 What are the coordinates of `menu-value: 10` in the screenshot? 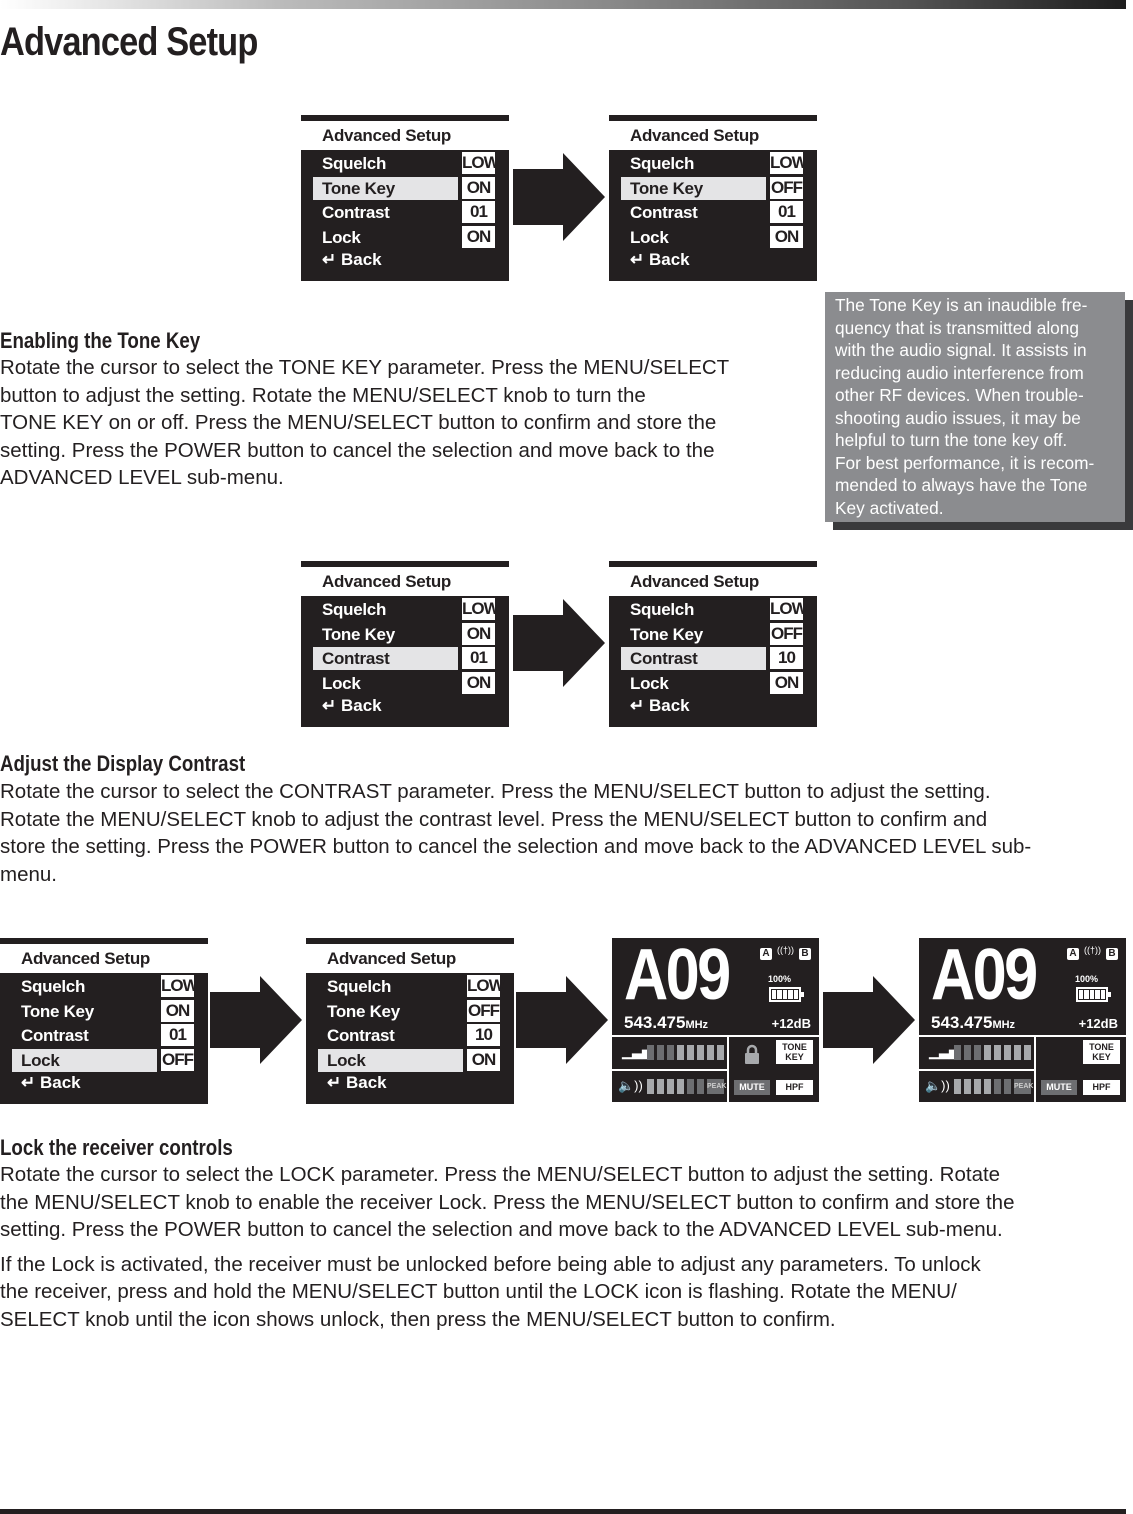 It's located at (786, 658).